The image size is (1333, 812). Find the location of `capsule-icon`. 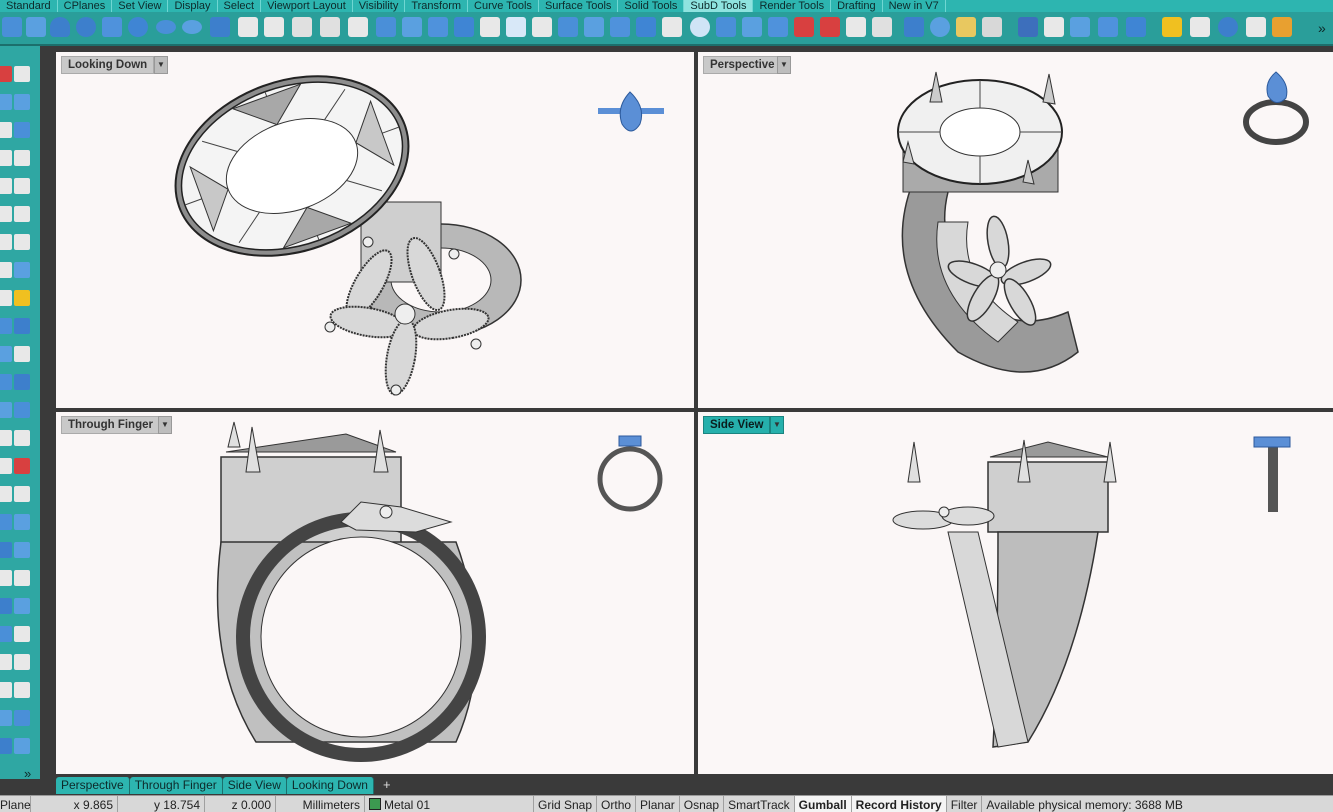

capsule-icon is located at coordinates (22, 550).